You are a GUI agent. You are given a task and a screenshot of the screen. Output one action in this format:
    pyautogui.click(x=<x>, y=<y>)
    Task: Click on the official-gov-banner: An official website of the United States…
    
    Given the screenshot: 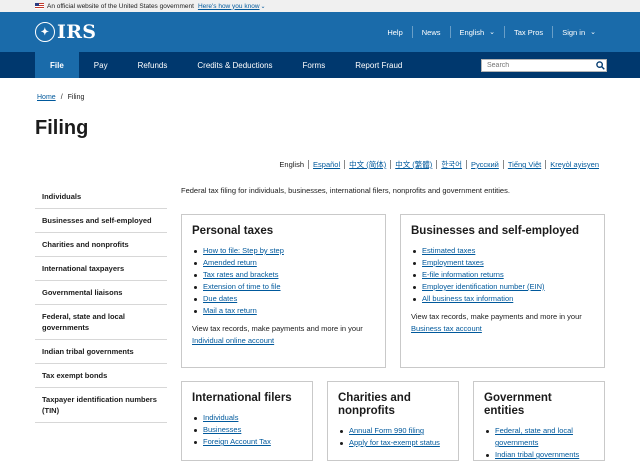 What is the action you would take?
    pyautogui.click(x=320, y=6)
    